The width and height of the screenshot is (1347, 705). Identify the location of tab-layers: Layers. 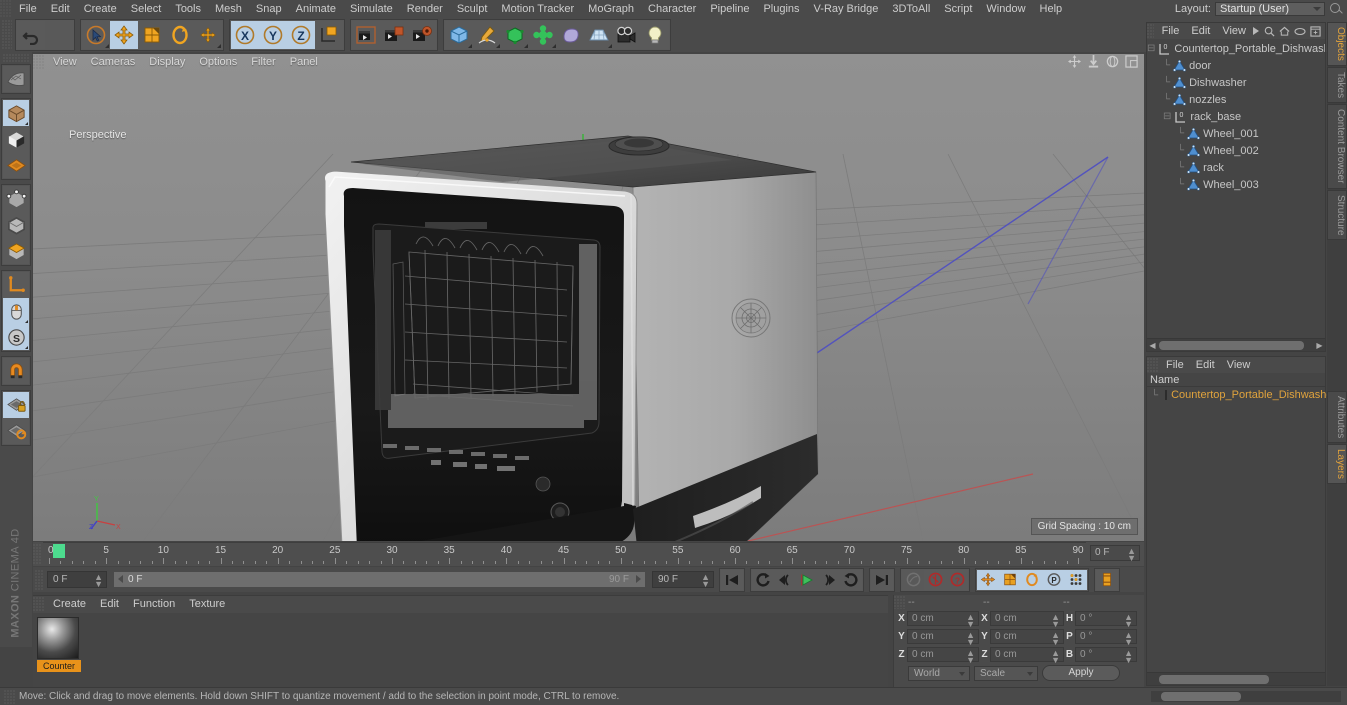
(1337, 464).